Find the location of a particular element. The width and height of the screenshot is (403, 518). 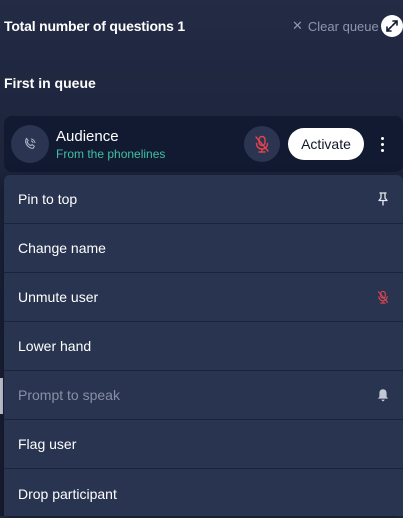

expand-icon is located at coordinates (392, 26).